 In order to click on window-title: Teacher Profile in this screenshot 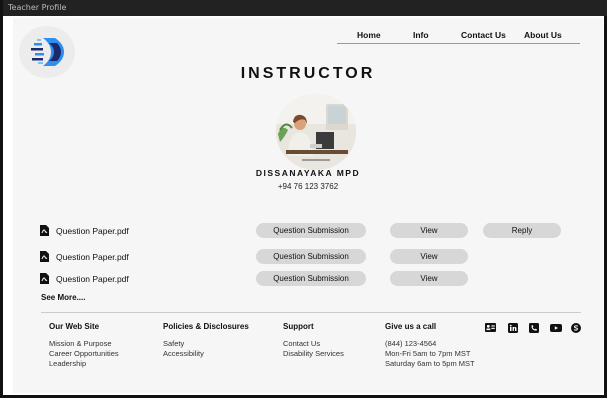, I will do `click(305, 8)`.